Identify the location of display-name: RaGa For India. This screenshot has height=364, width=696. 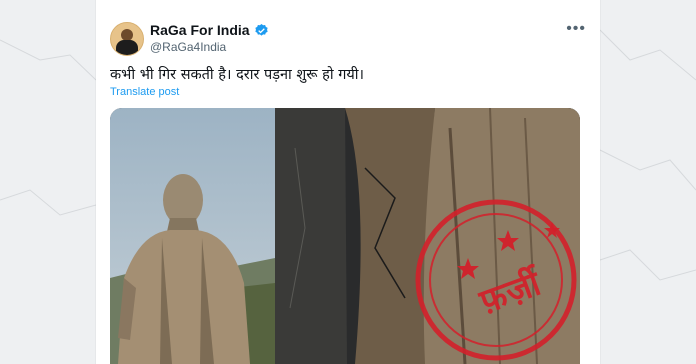
(200, 30).